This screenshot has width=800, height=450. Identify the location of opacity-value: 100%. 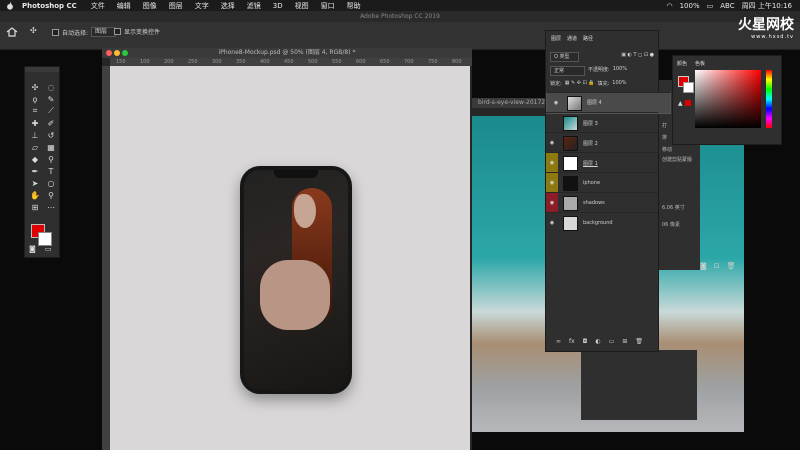
(620, 71).